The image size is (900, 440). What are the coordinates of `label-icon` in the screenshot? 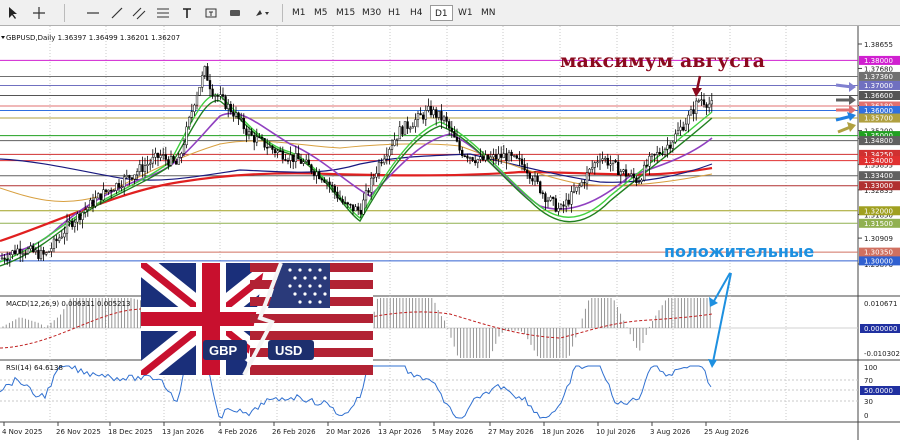 It's located at (211, 13).